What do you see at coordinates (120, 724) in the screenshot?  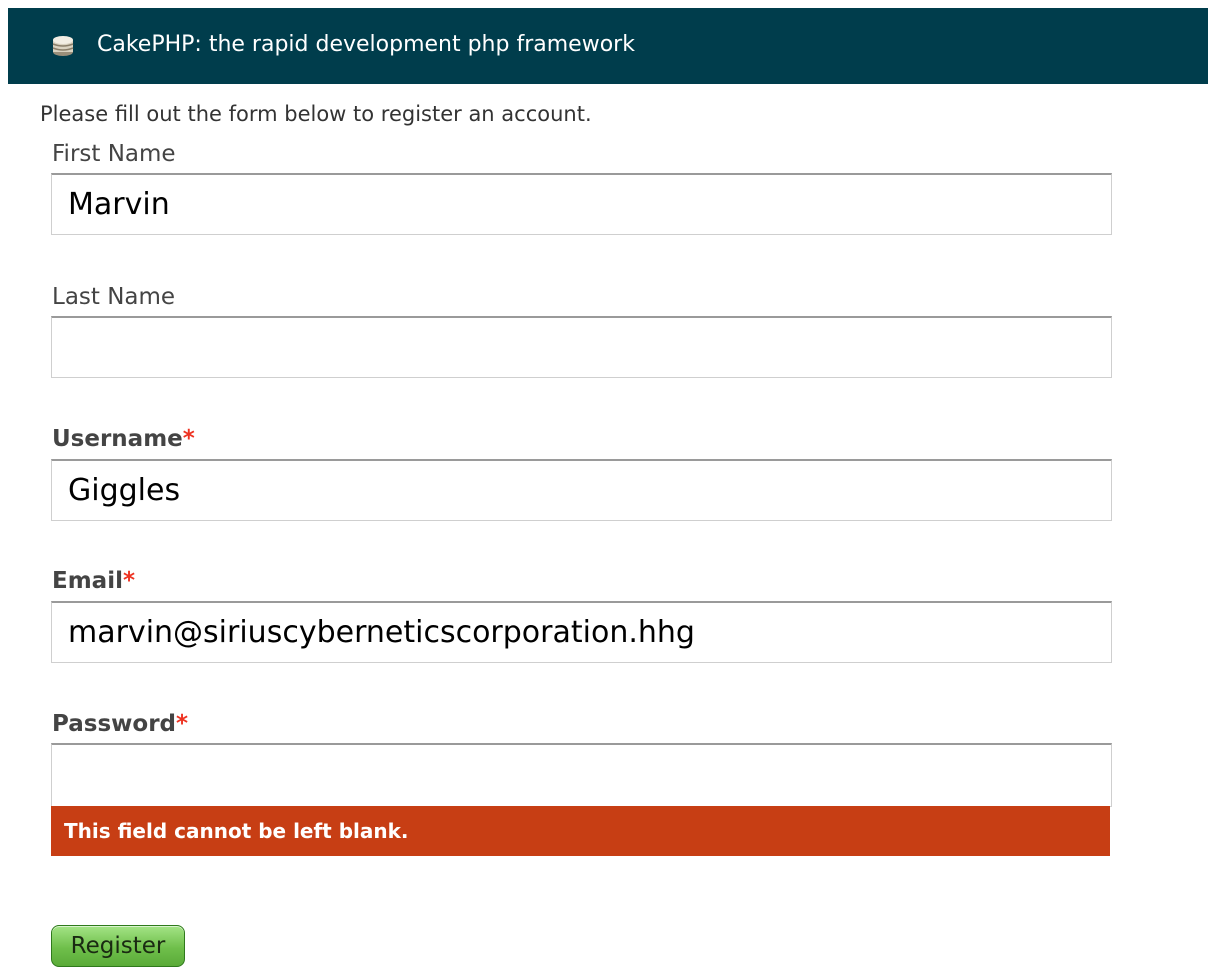 I see `password-label: Password*` at bounding box center [120, 724].